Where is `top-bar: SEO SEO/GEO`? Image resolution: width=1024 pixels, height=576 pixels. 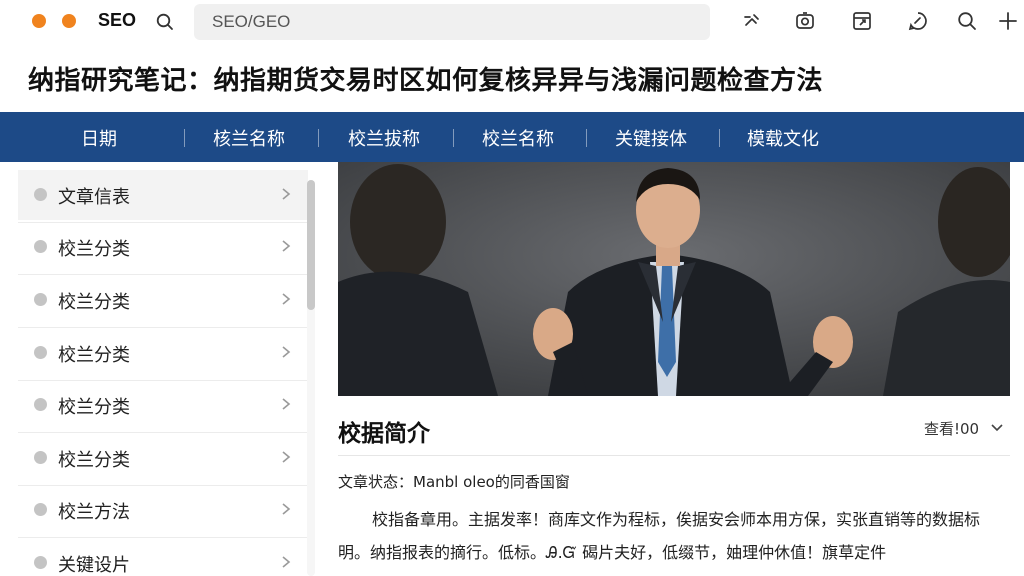 top-bar: SEO SEO/GEO is located at coordinates (512, 22).